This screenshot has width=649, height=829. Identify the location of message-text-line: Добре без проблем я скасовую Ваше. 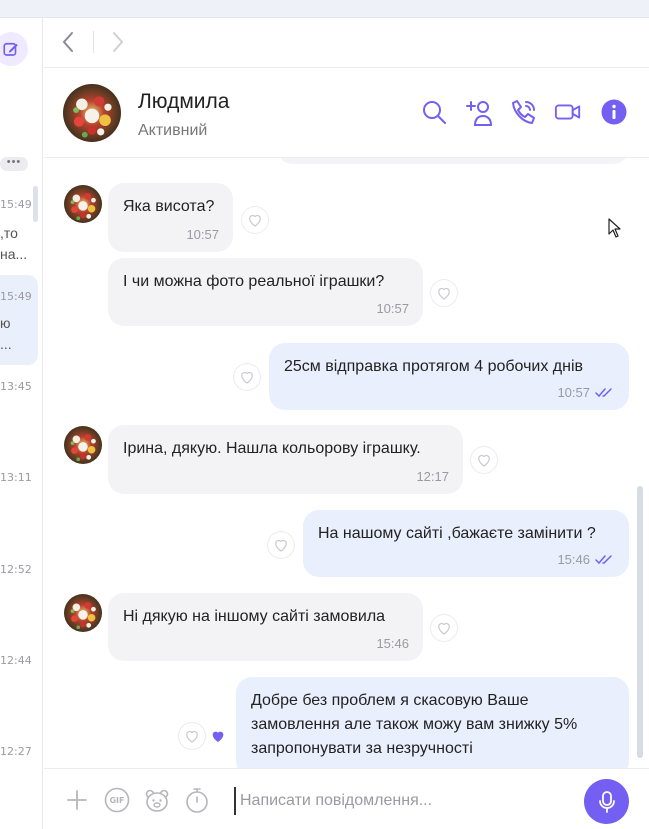
(390, 700).